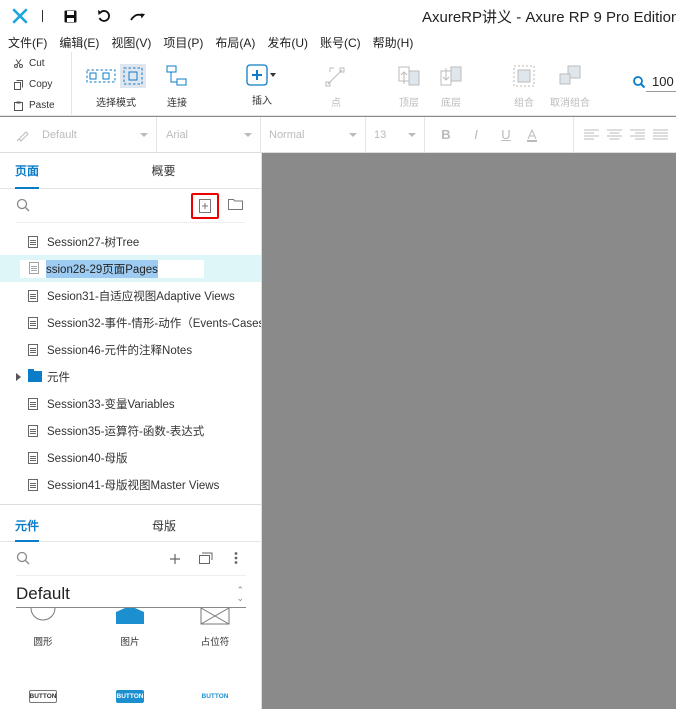  Describe the element at coordinates (570, 75) in the screenshot. I see `ungroup-icon` at that location.